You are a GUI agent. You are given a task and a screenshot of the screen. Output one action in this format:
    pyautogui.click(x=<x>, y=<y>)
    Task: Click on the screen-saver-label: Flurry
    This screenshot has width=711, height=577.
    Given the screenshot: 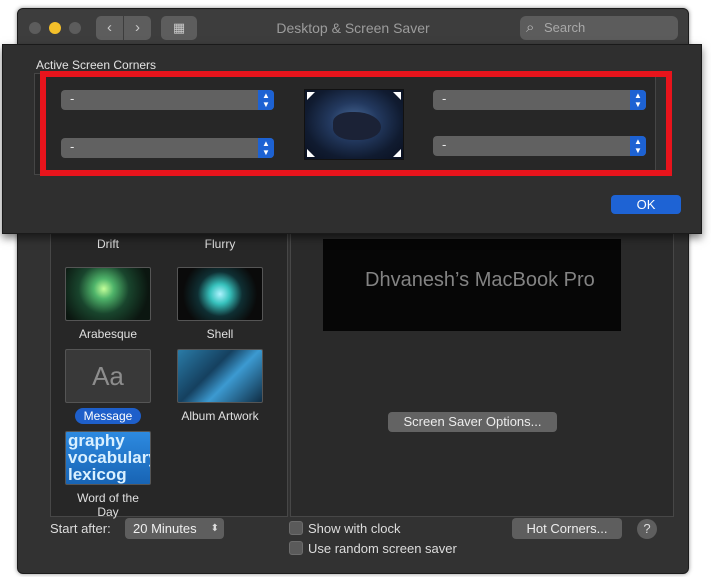 What is the action you would take?
    pyautogui.click(x=220, y=244)
    